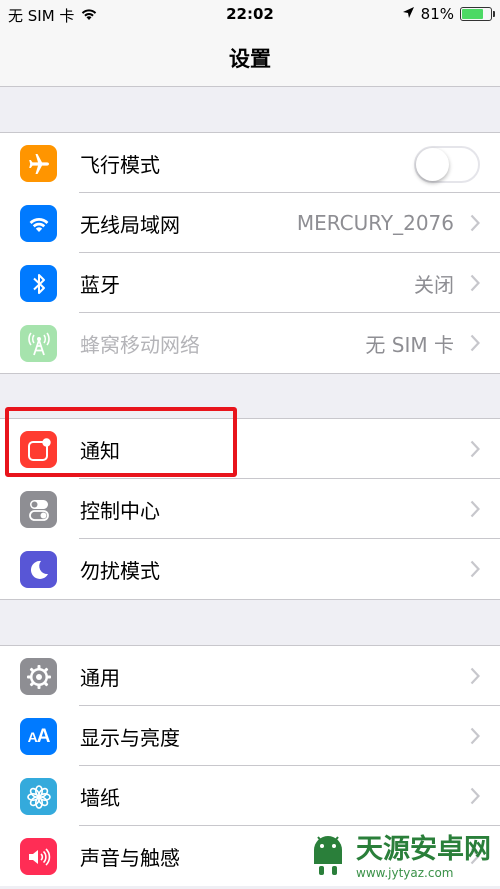 The height and width of the screenshot is (889, 500). What do you see at coordinates (405, 873) in the screenshot?
I see `watermark-url: www.jytyaz.com` at bounding box center [405, 873].